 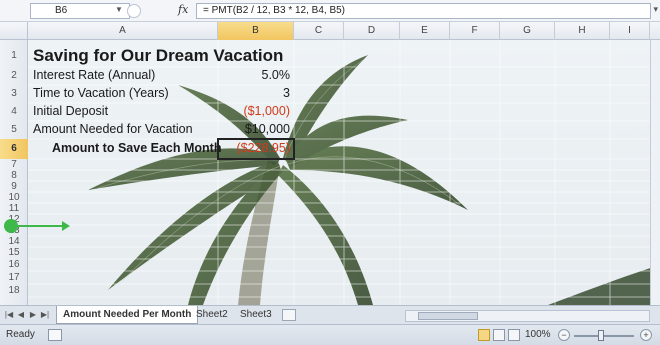 What do you see at coordinates (113, 129) in the screenshot?
I see `cell-a5: Amount Needed for Vacation` at bounding box center [113, 129].